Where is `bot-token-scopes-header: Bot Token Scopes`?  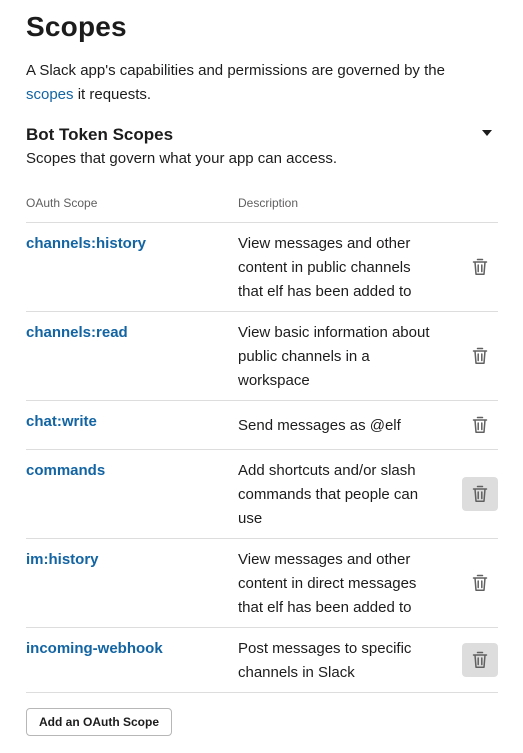 bot-token-scopes-header: Bot Token Scopes is located at coordinates (262, 135).